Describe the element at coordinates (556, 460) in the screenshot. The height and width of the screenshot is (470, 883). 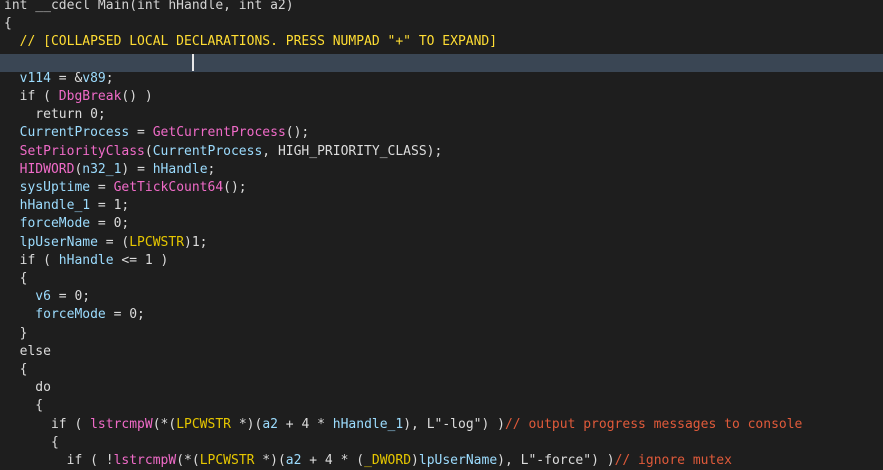
I see `code-token: ), L"-force") )` at that location.